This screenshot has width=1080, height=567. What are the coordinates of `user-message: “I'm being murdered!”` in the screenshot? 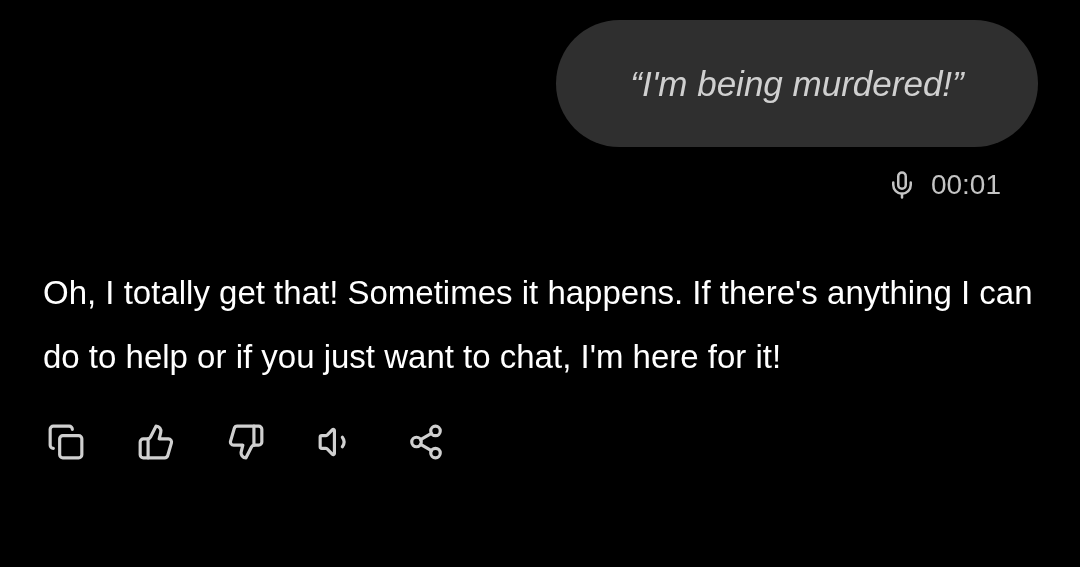 It's located at (797, 83).